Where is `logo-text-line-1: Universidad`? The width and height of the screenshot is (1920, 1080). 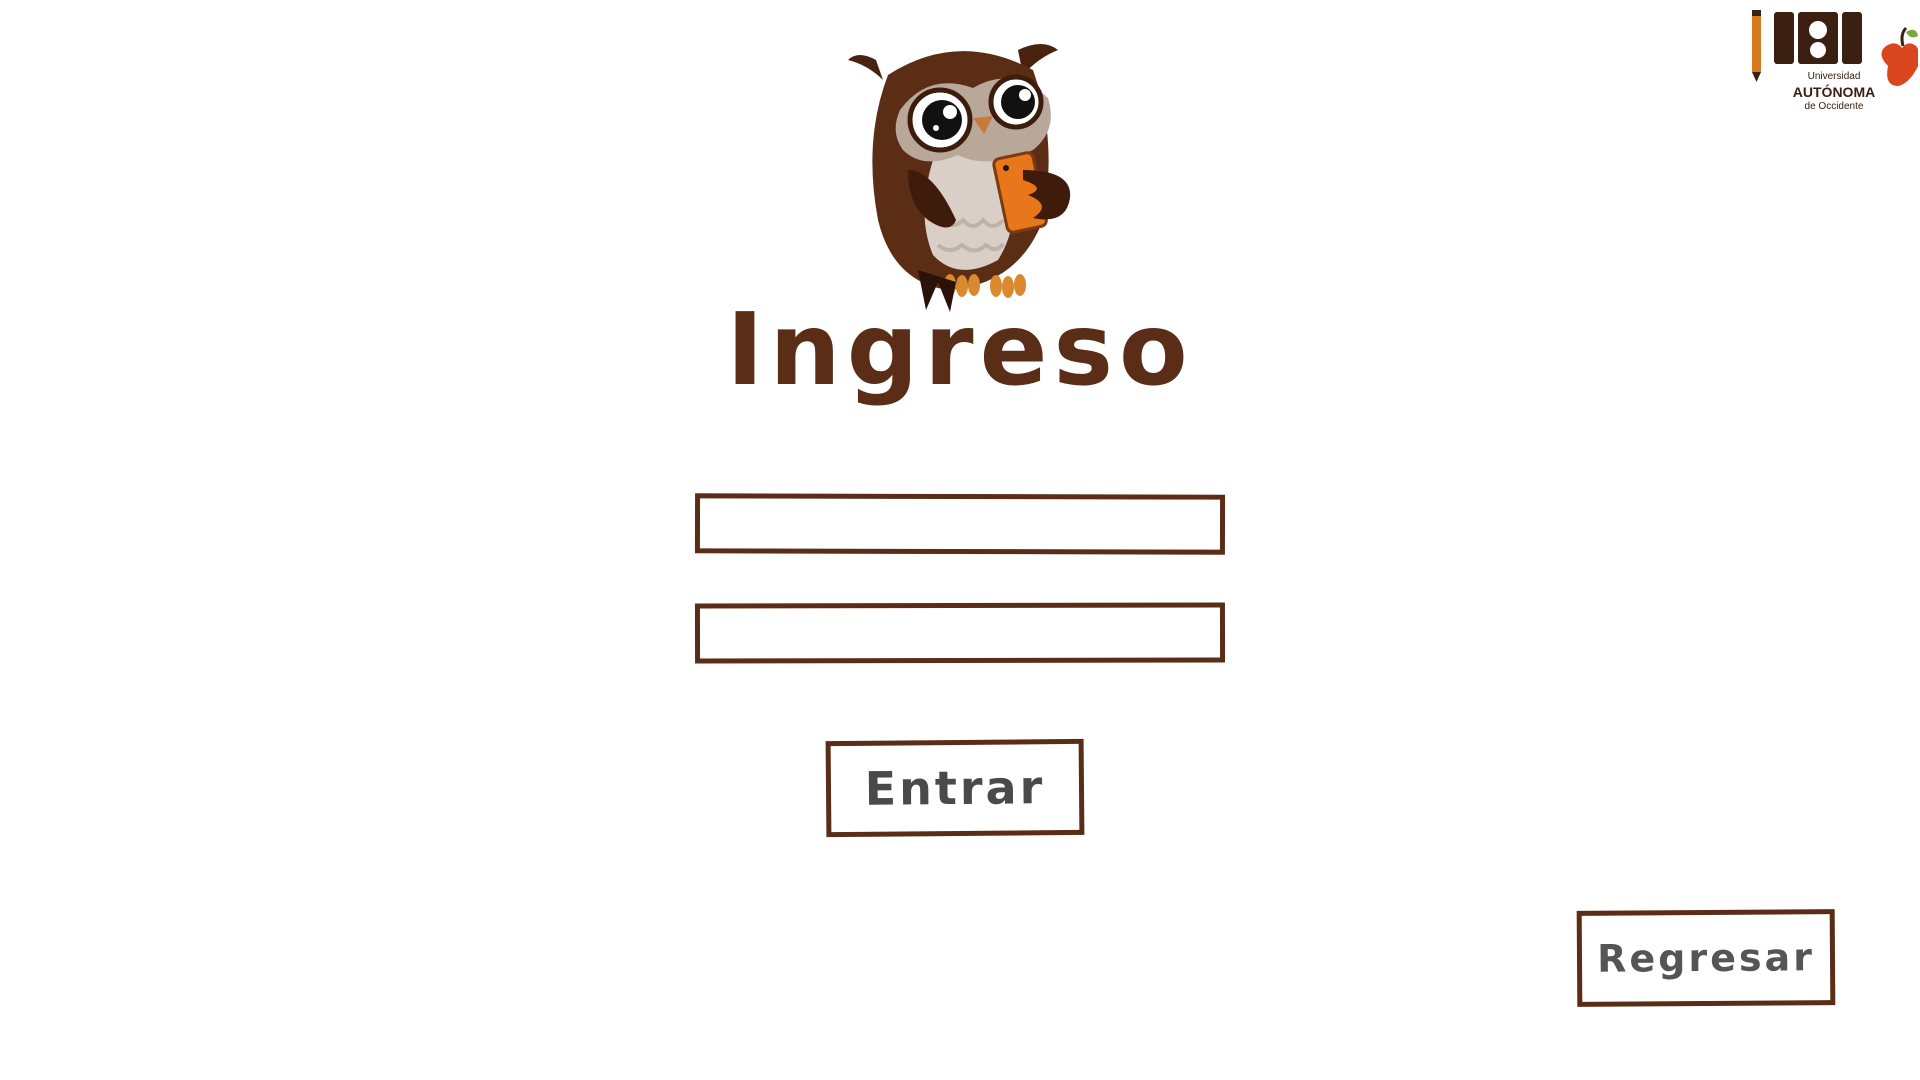
logo-text-line-1: Universidad is located at coordinates (1834, 76).